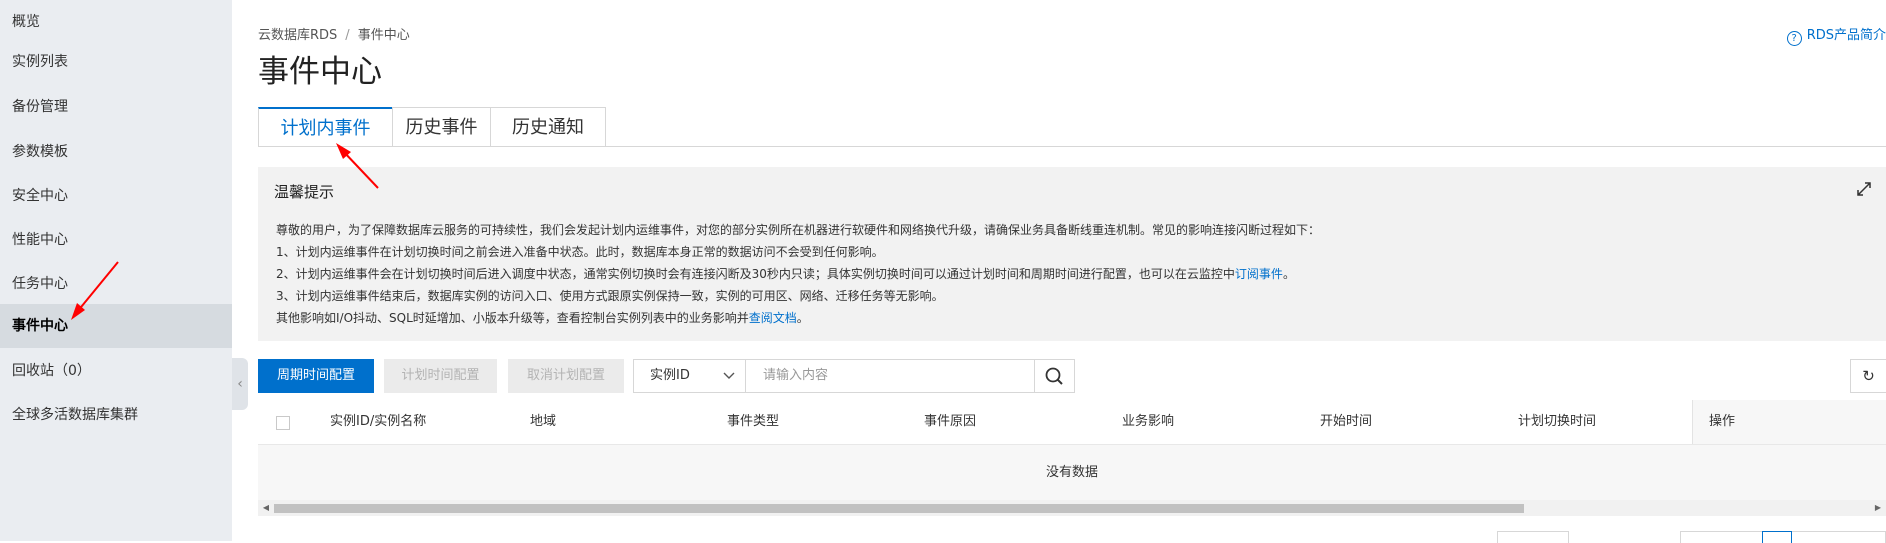 The image size is (1886, 543). I want to click on sidebar-item-global-cluster: 全球多活数据库集群, so click(116, 415).